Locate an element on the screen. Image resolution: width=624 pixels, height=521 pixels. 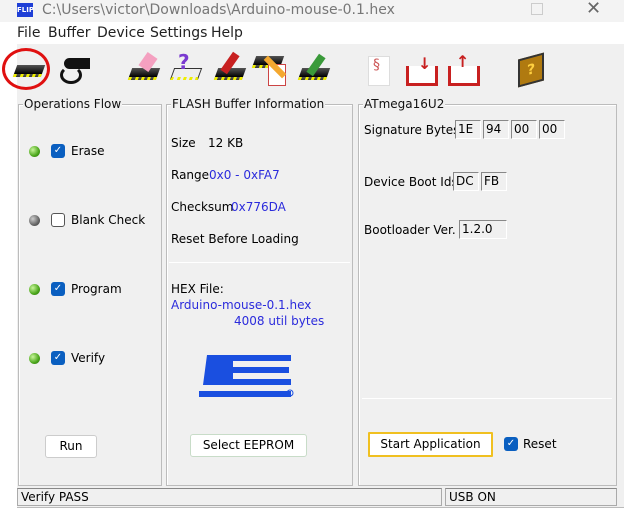
device-title: ATmega16U2 is located at coordinates (404, 104).